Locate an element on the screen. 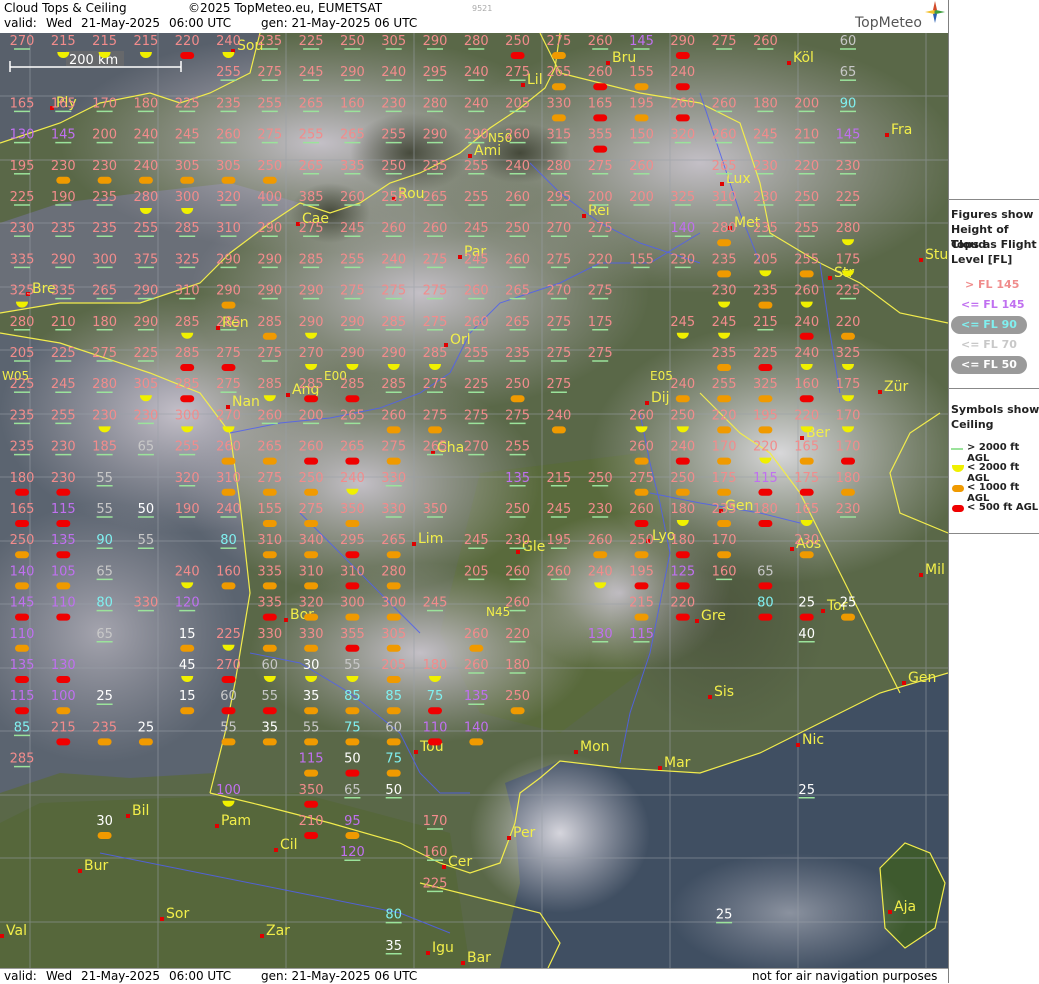  cloud-top-value: 205 is located at coordinates (476, 571).